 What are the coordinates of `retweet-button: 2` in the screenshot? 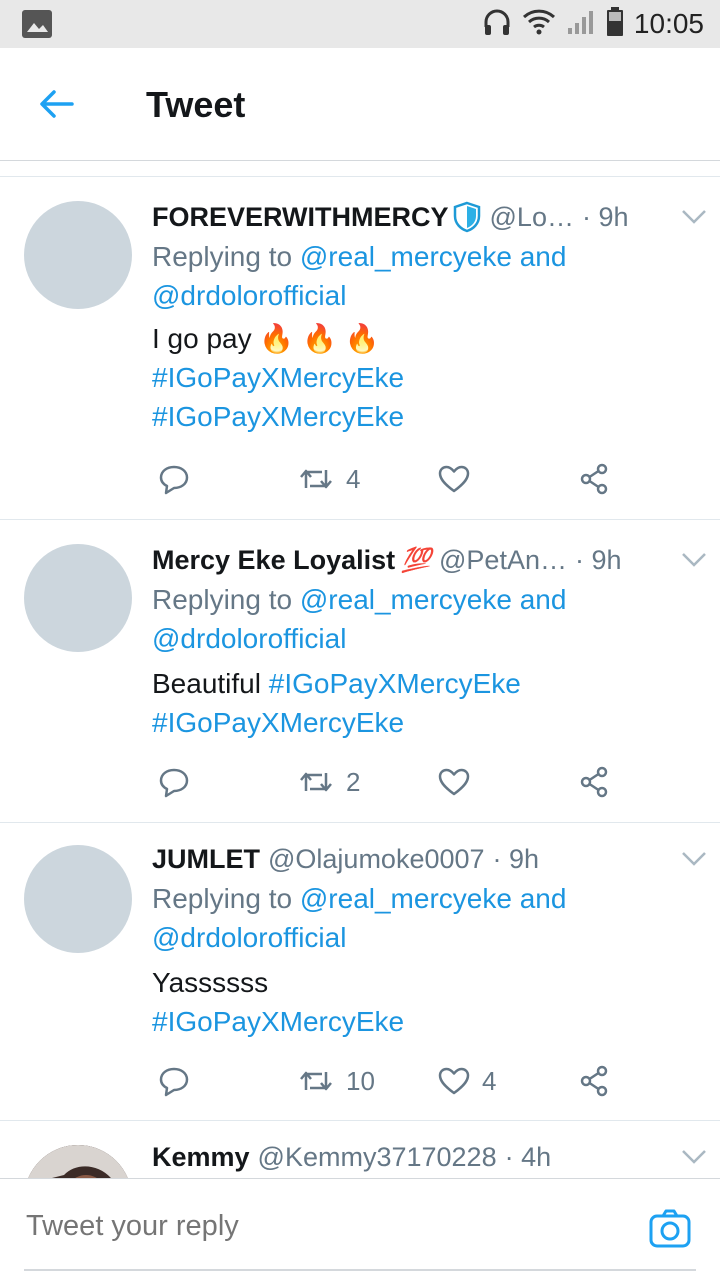 It's located at (329, 782).